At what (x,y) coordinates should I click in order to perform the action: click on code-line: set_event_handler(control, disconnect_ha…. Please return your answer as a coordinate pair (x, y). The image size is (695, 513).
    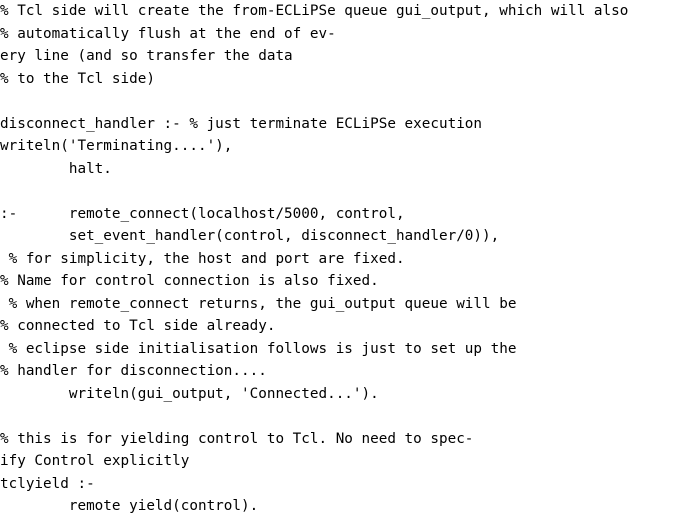
    Looking at the image, I should click on (250, 236).